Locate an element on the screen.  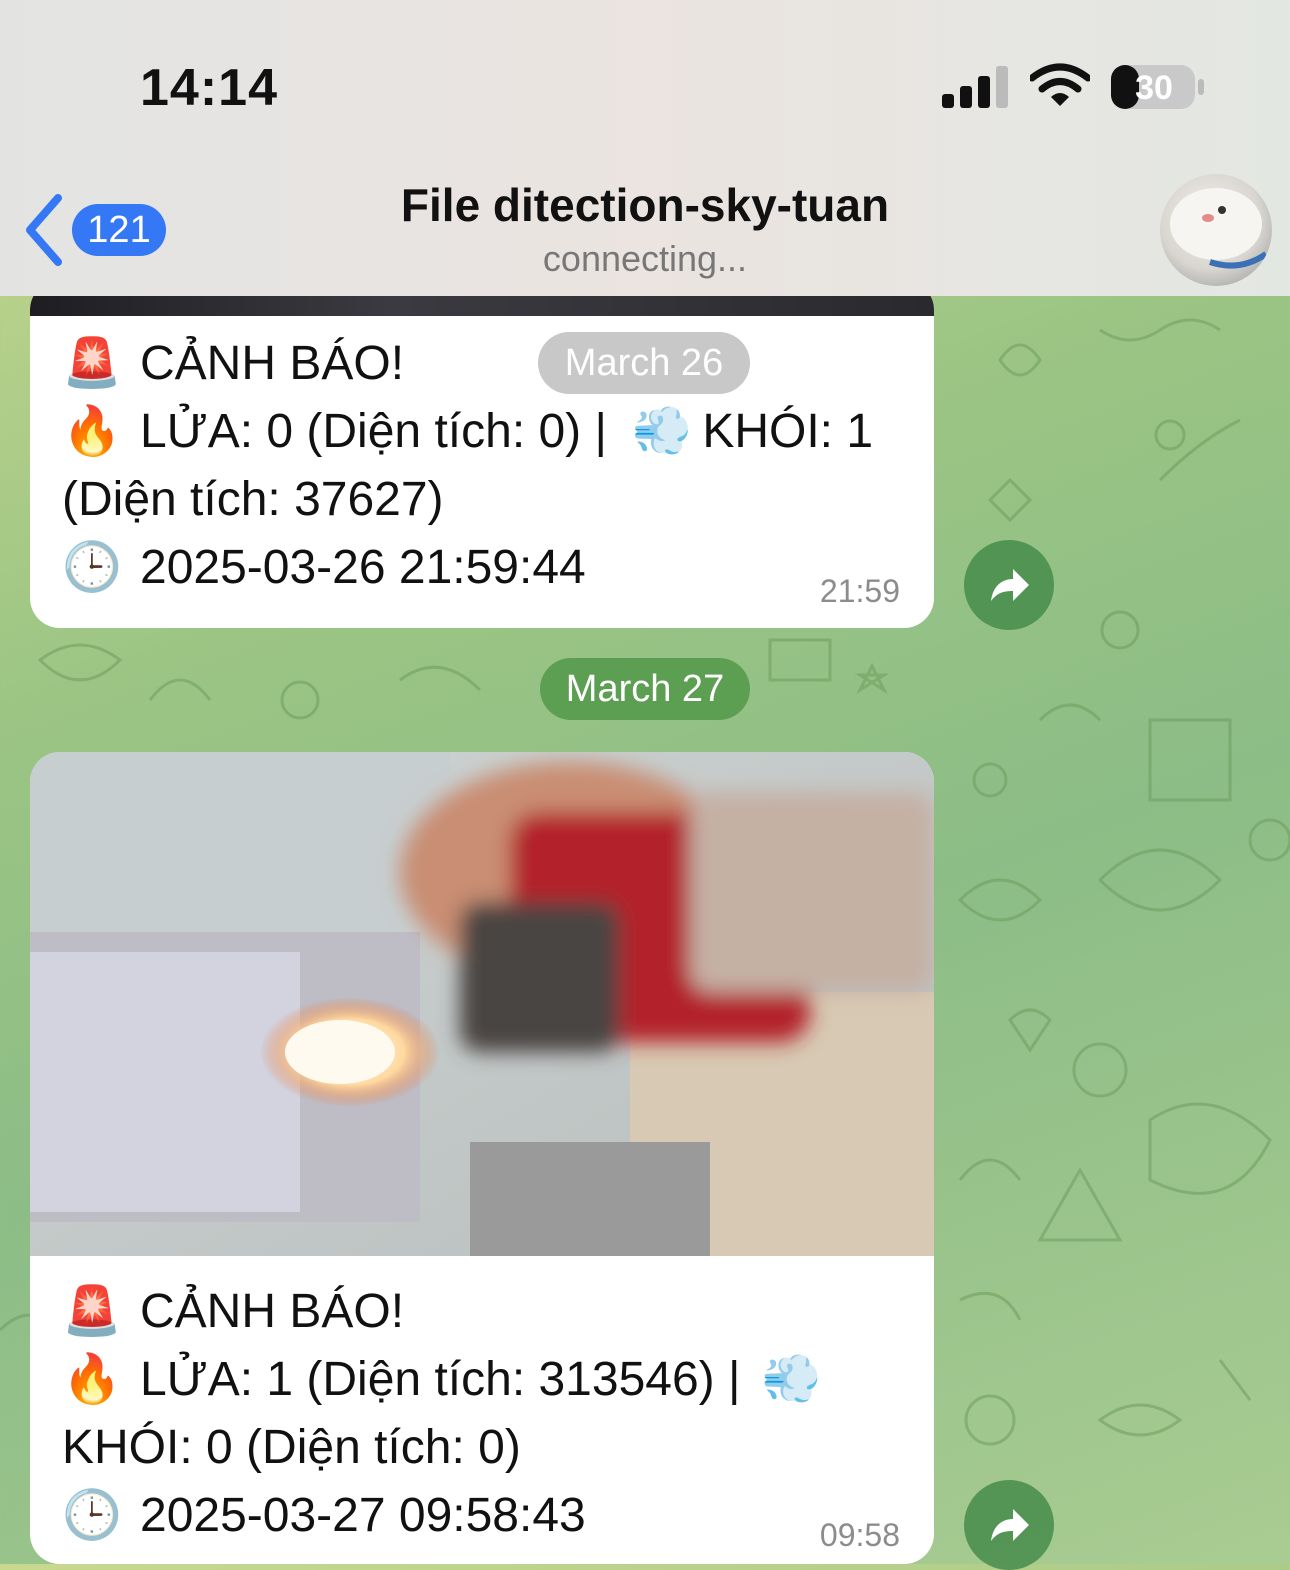
wifi-icon is located at coordinates (1060, 84).